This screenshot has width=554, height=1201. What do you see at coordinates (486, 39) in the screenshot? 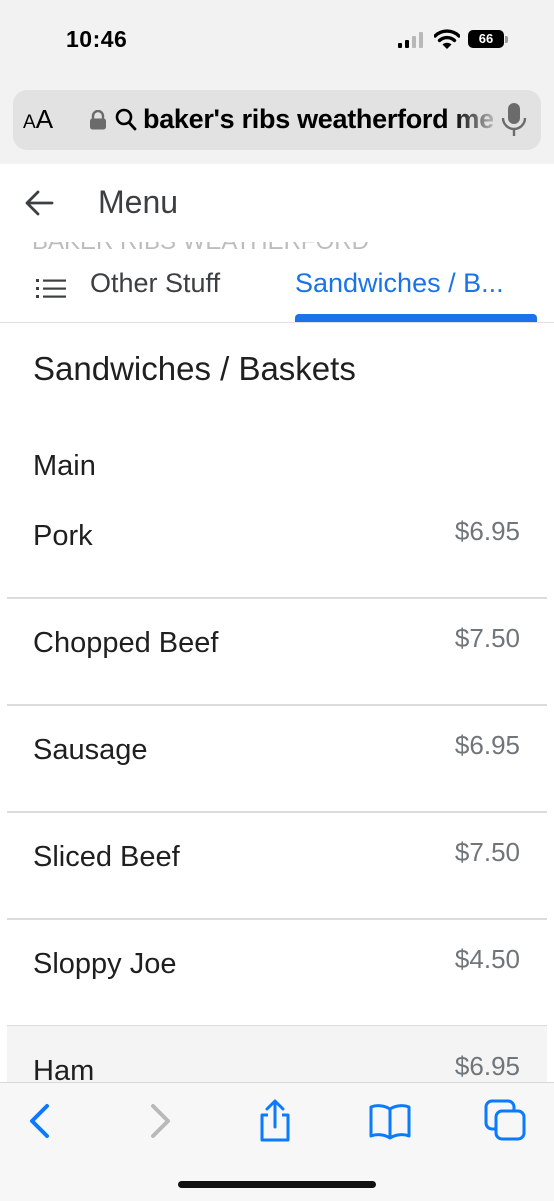
I see `battery-icon: 66` at bounding box center [486, 39].